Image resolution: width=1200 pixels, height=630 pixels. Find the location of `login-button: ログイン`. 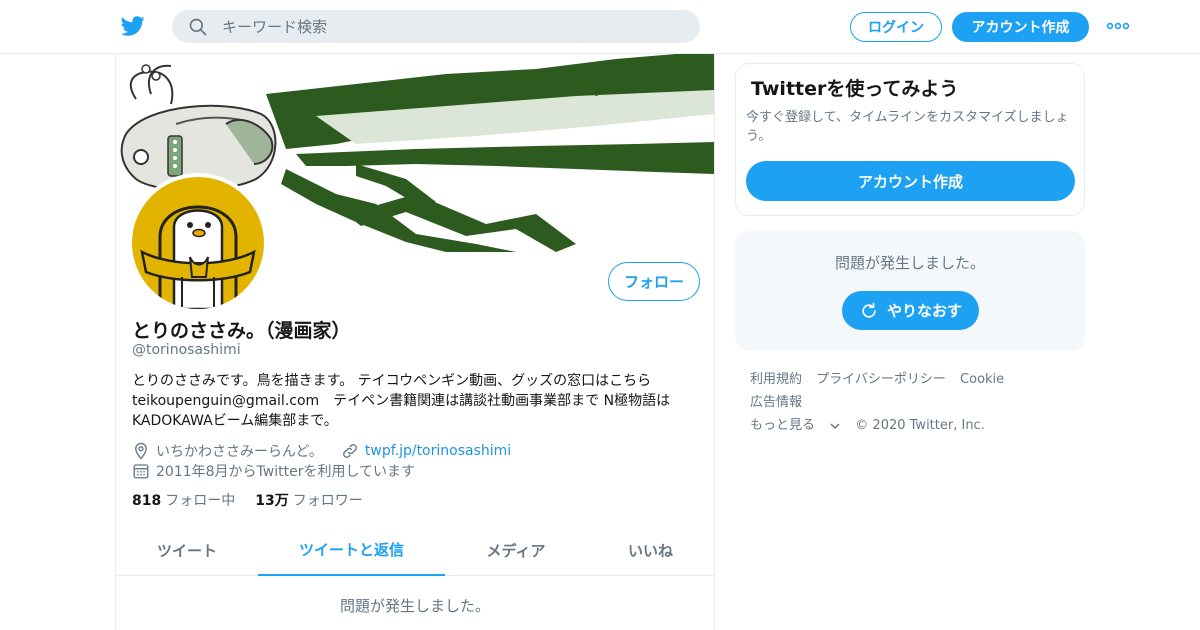

login-button: ログイン is located at coordinates (896, 27).